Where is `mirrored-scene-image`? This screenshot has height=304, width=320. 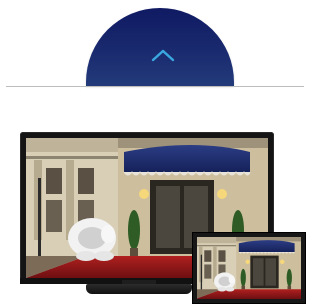
mirrored-scene-image is located at coordinates (249, 268).